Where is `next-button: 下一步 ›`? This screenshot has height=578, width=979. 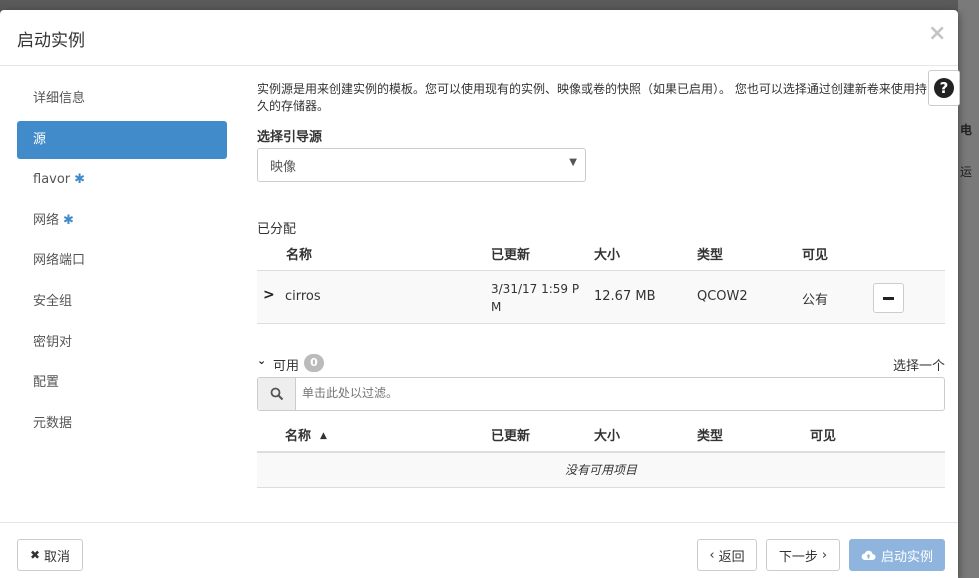 next-button: 下一步 › is located at coordinates (803, 555).